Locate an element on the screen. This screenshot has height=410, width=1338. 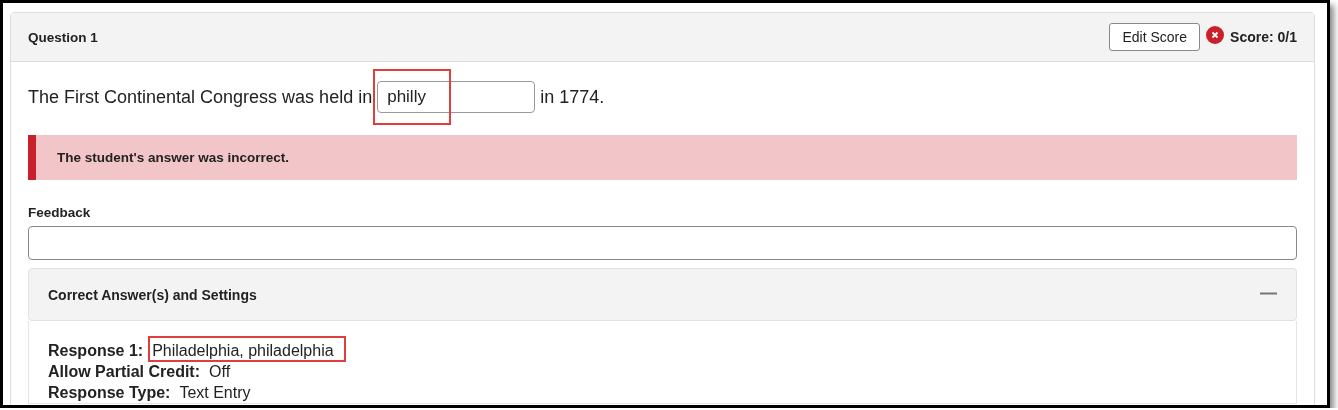
feedback-field is located at coordinates (662, 243).